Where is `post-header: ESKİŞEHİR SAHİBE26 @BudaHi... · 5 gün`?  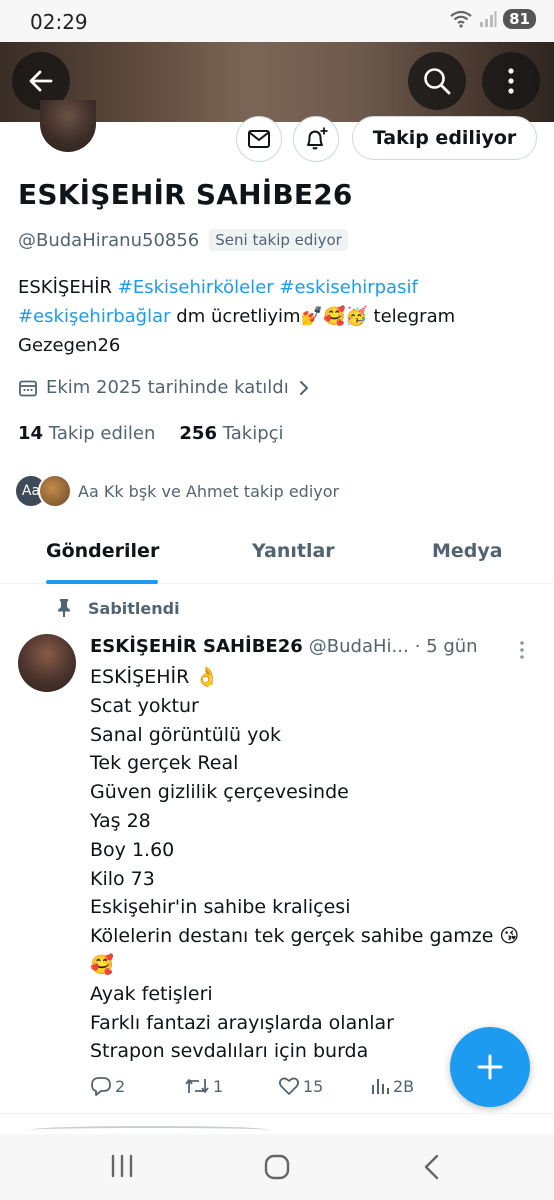 post-header: ESKİŞEHİR SAHİBE26 @BudaHi... · 5 gün is located at coordinates (310, 646).